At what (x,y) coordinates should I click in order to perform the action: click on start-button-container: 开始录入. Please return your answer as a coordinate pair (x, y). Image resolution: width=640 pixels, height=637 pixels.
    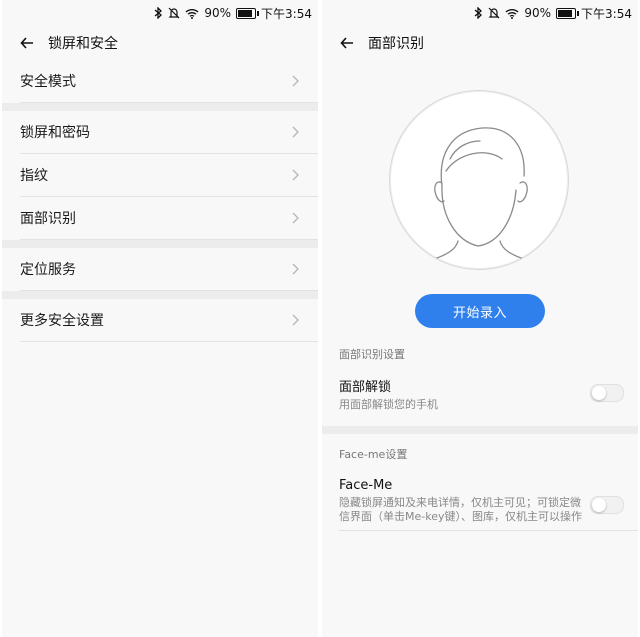
    Looking at the image, I should click on (480, 311).